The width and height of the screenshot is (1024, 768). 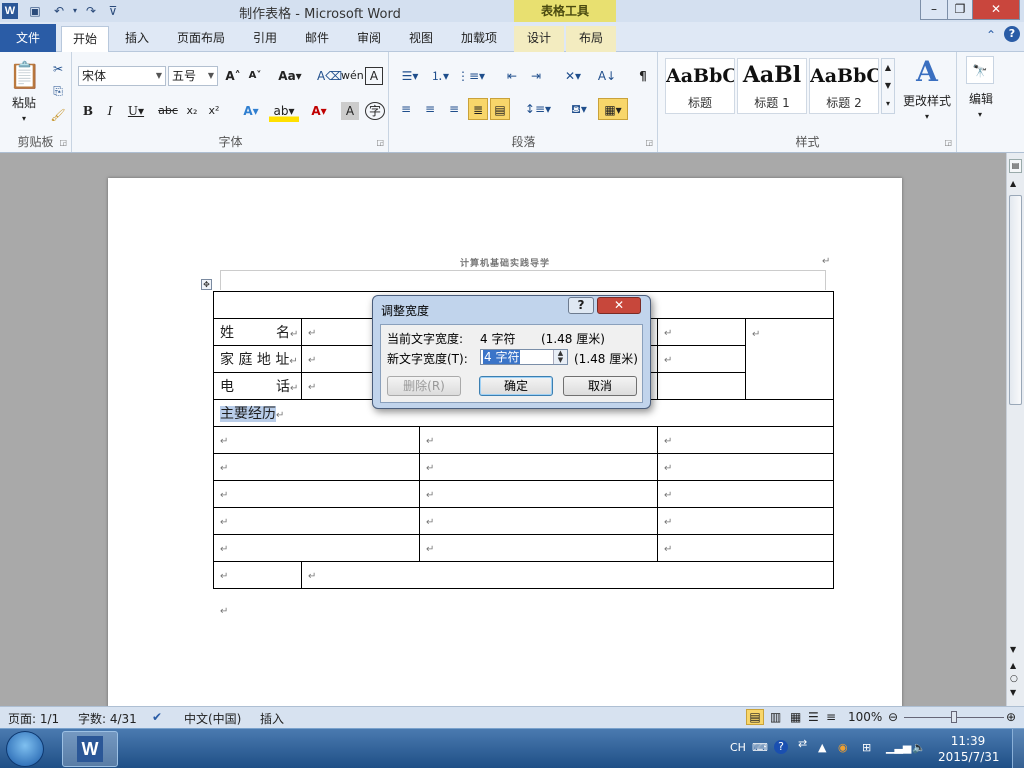 I want to click on start-button, so click(x=25, y=749).